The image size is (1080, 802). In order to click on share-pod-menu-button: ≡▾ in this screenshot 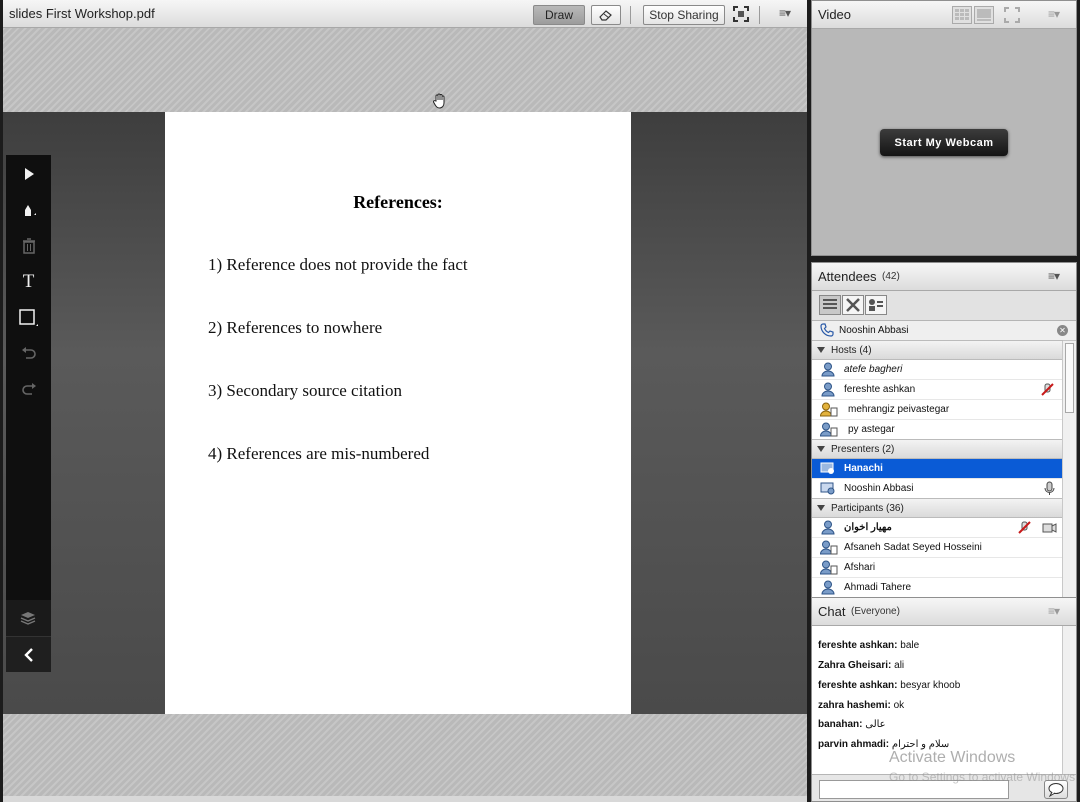, I will do `click(785, 13)`.